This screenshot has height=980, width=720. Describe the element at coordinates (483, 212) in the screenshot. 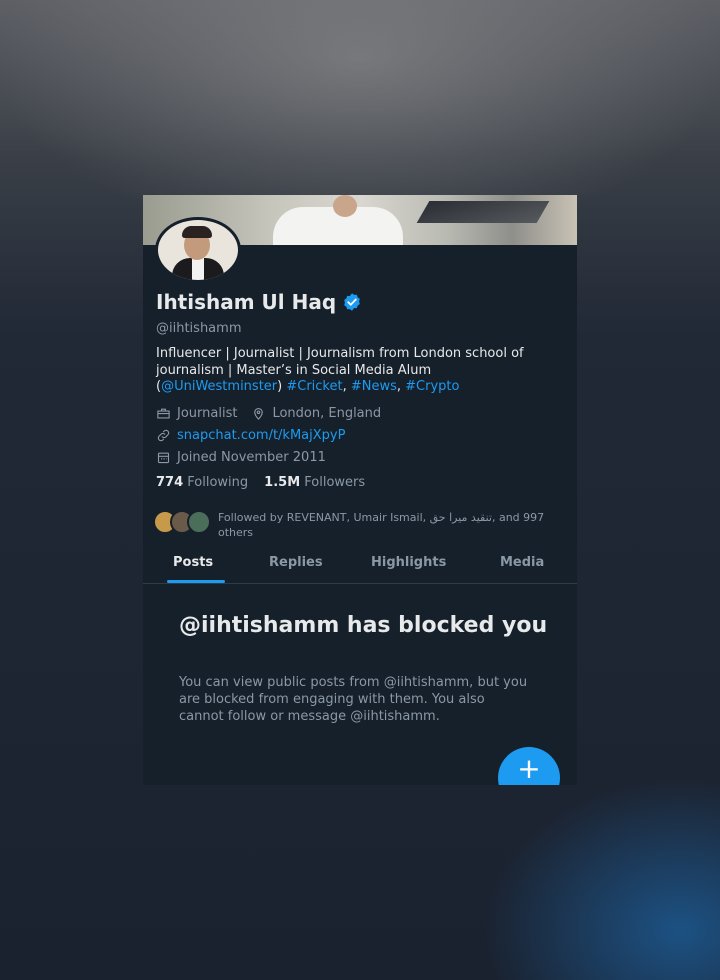

I see `banner-aircraft-image` at that location.